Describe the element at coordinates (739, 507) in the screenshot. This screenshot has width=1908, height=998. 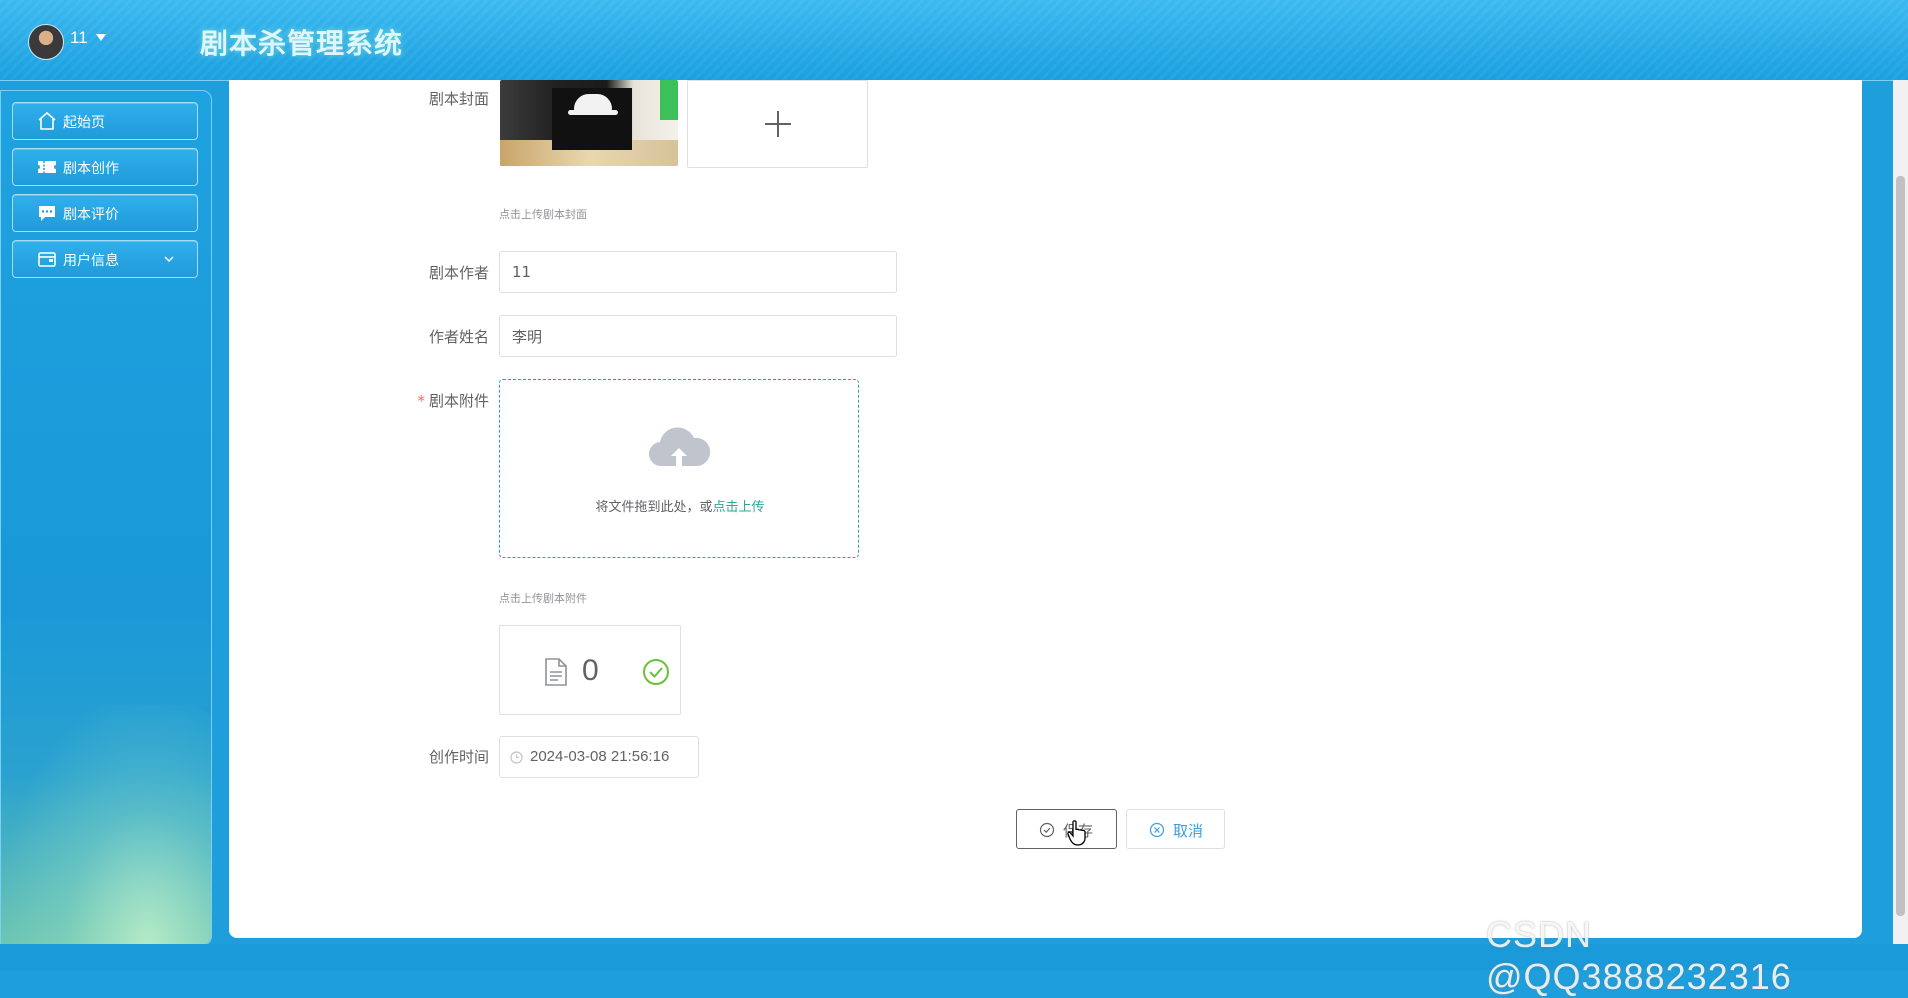
I see `click-upload-link: 点击上传` at that location.